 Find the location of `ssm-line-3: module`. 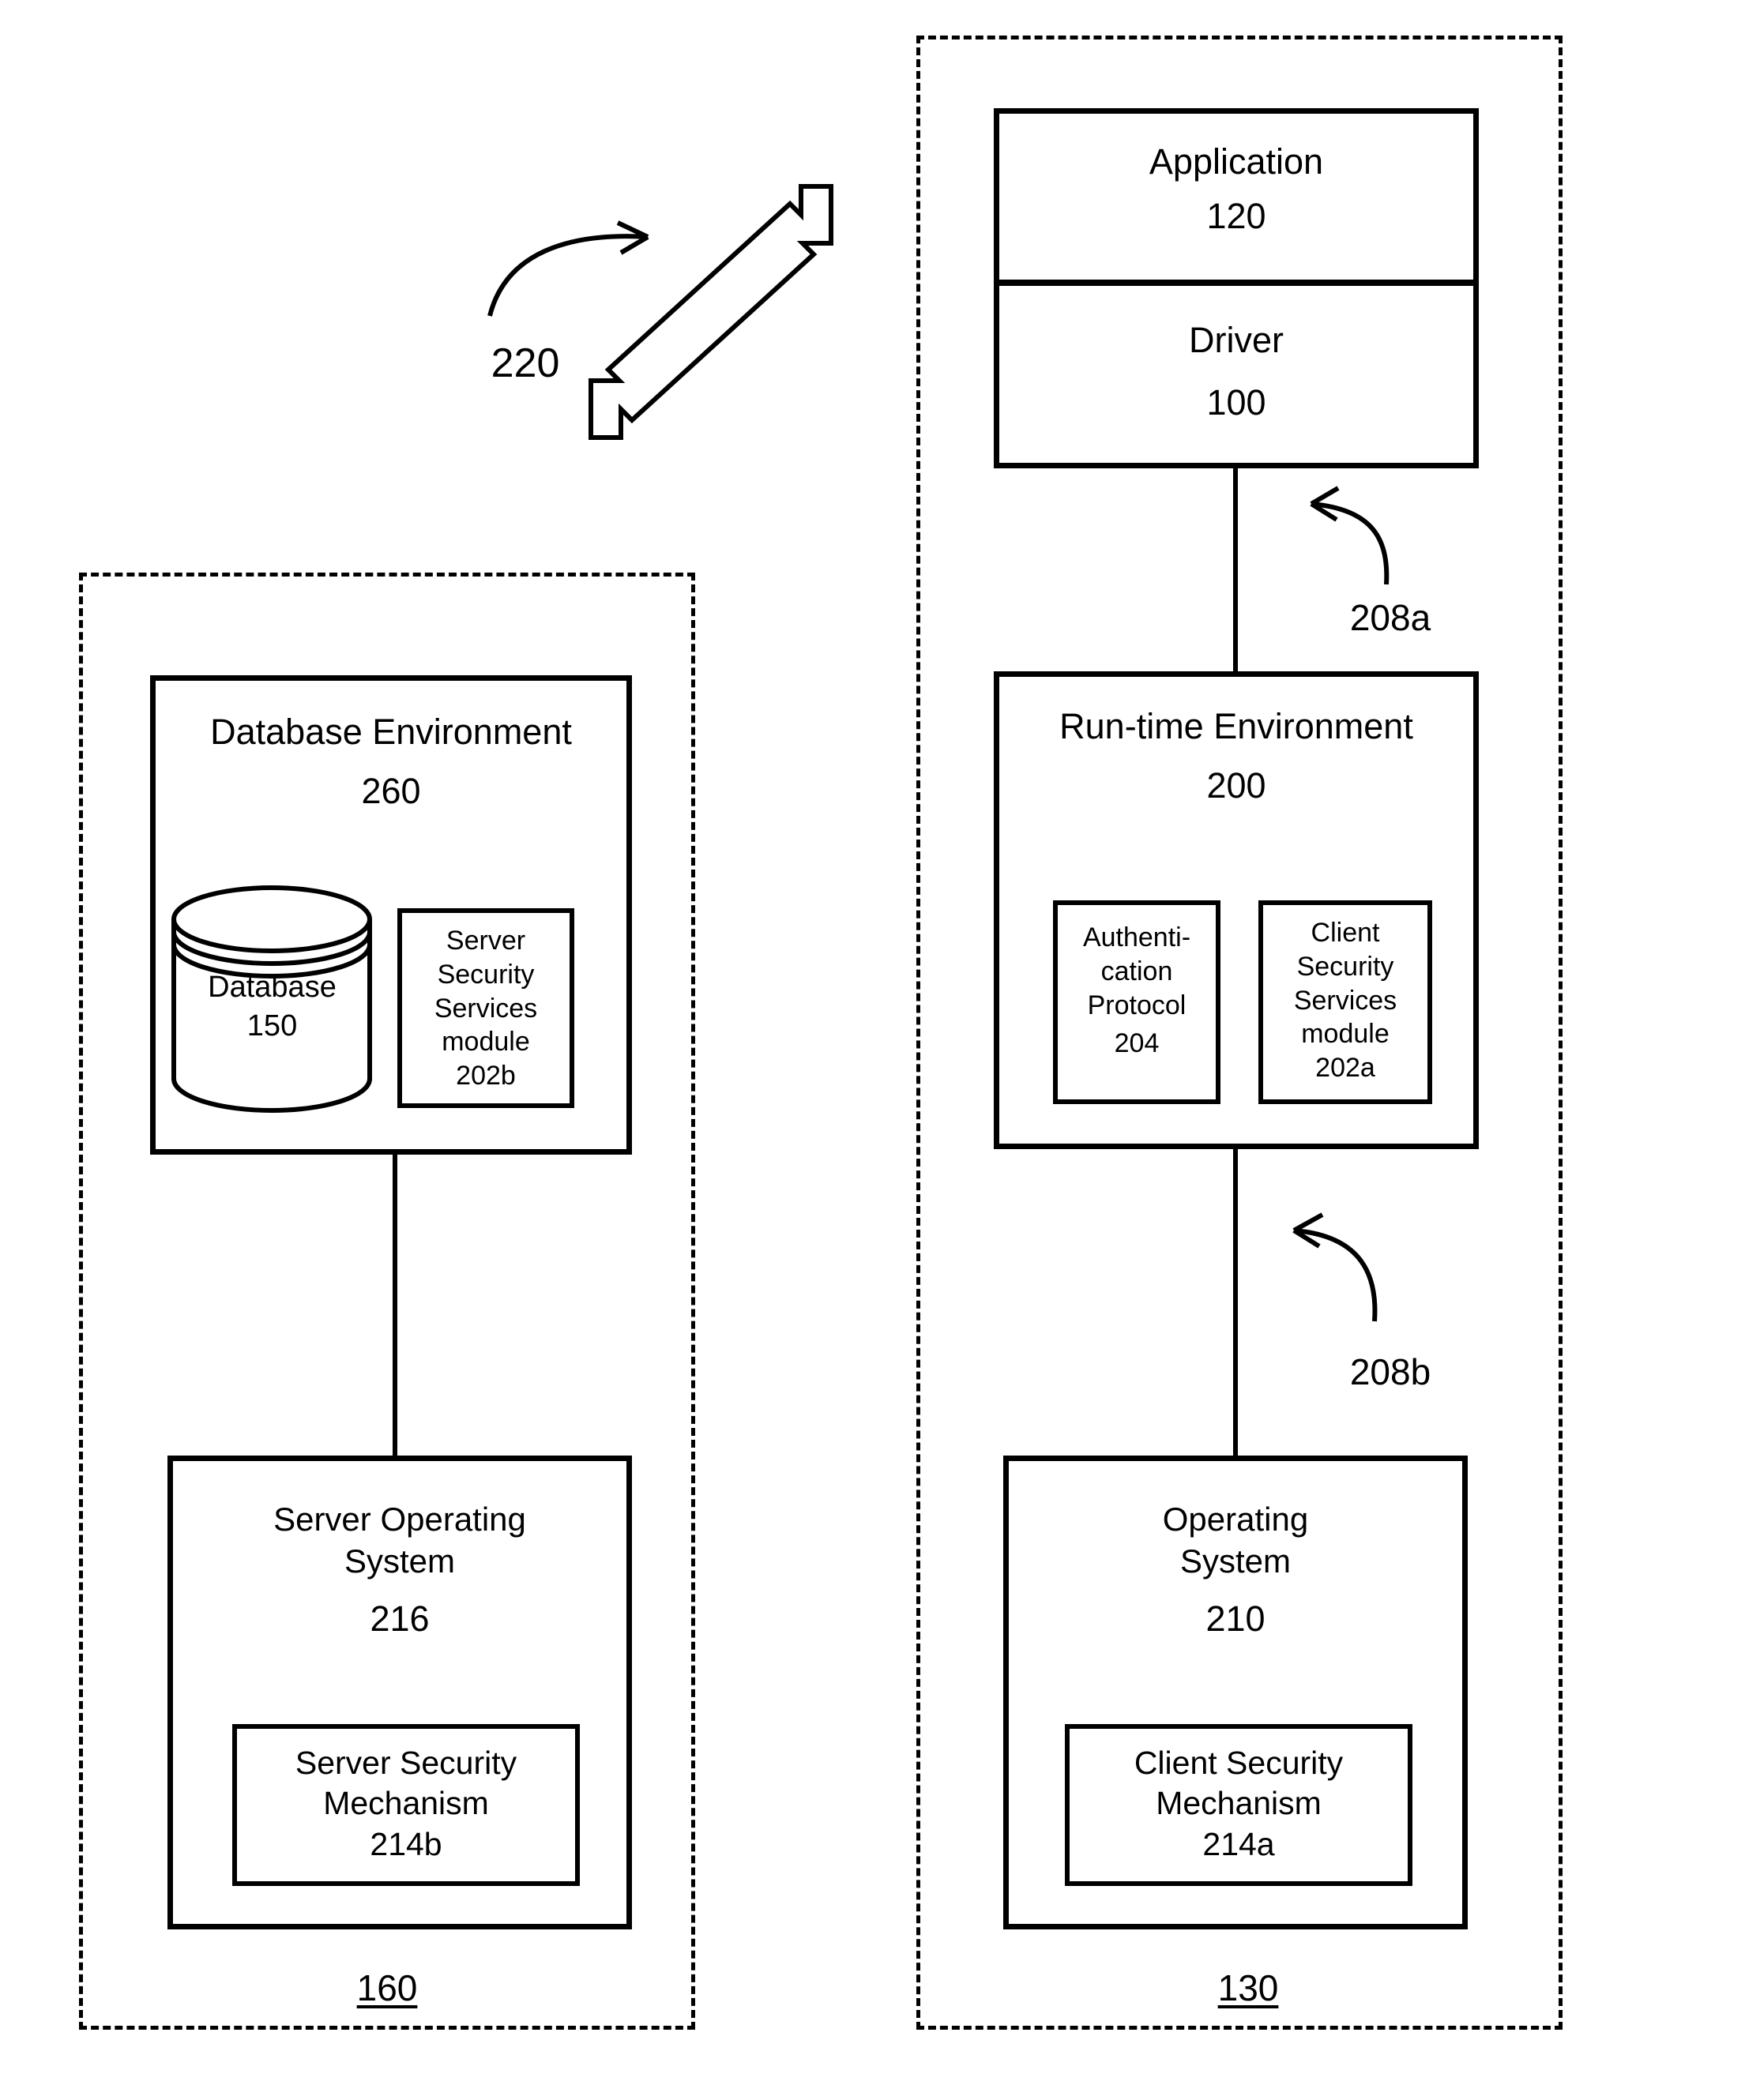

ssm-line-3: module is located at coordinates (486, 1042).